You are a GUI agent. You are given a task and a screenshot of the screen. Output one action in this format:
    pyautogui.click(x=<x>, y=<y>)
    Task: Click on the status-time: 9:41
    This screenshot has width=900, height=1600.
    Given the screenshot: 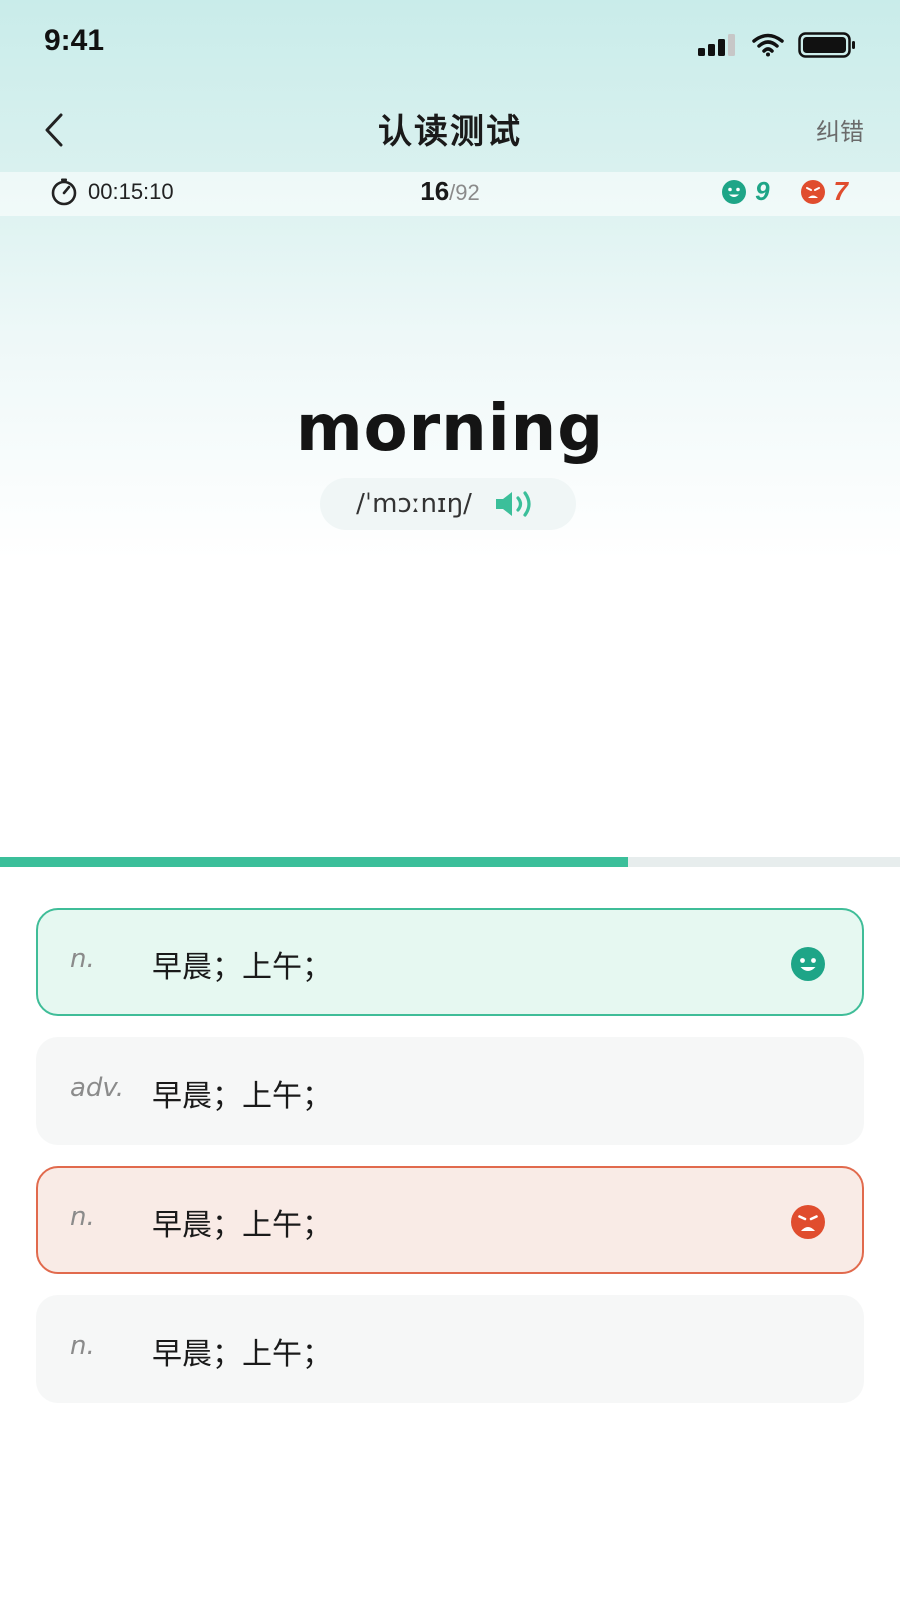 What is the action you would take?
    pyautogui.click(x=74, y=40)
    